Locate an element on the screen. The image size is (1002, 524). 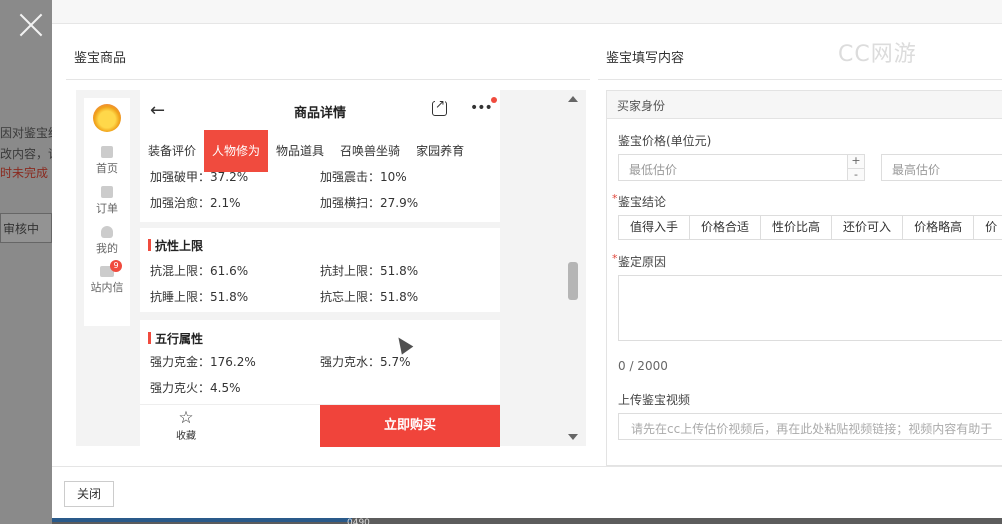
more-icon: ••• is located at coordinates (483, 106).